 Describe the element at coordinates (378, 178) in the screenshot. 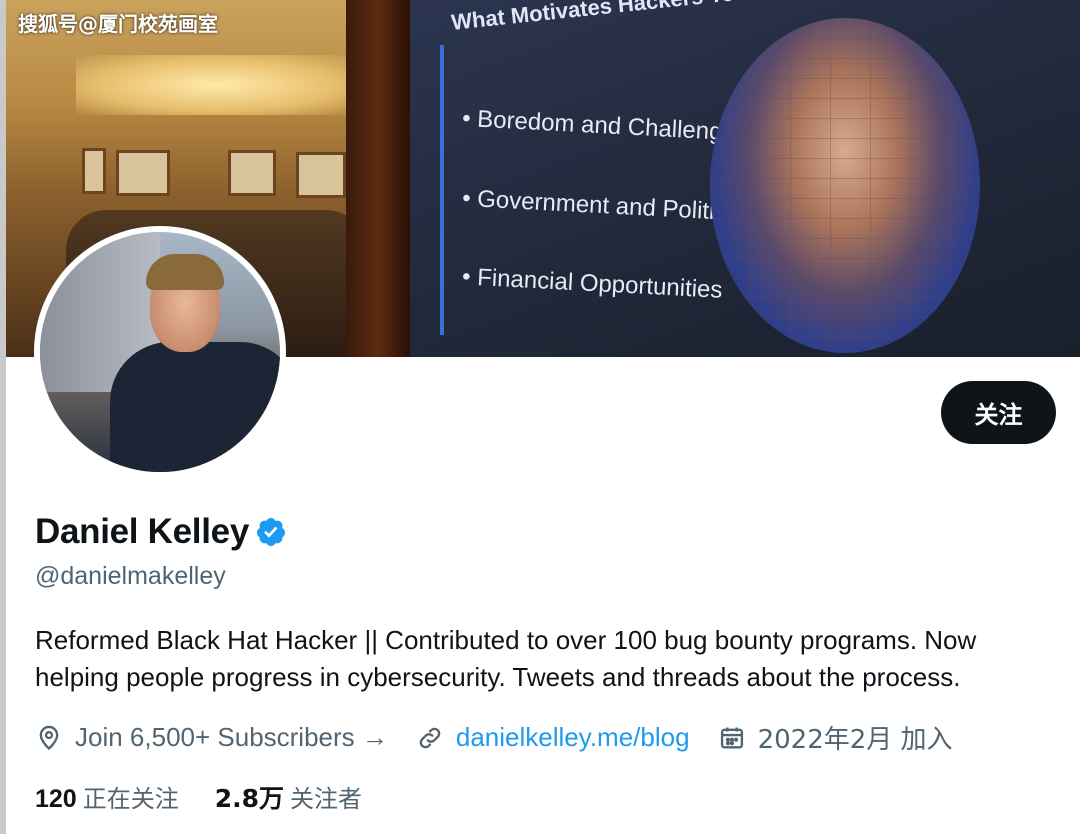

I see `banner-pillar` at that location.